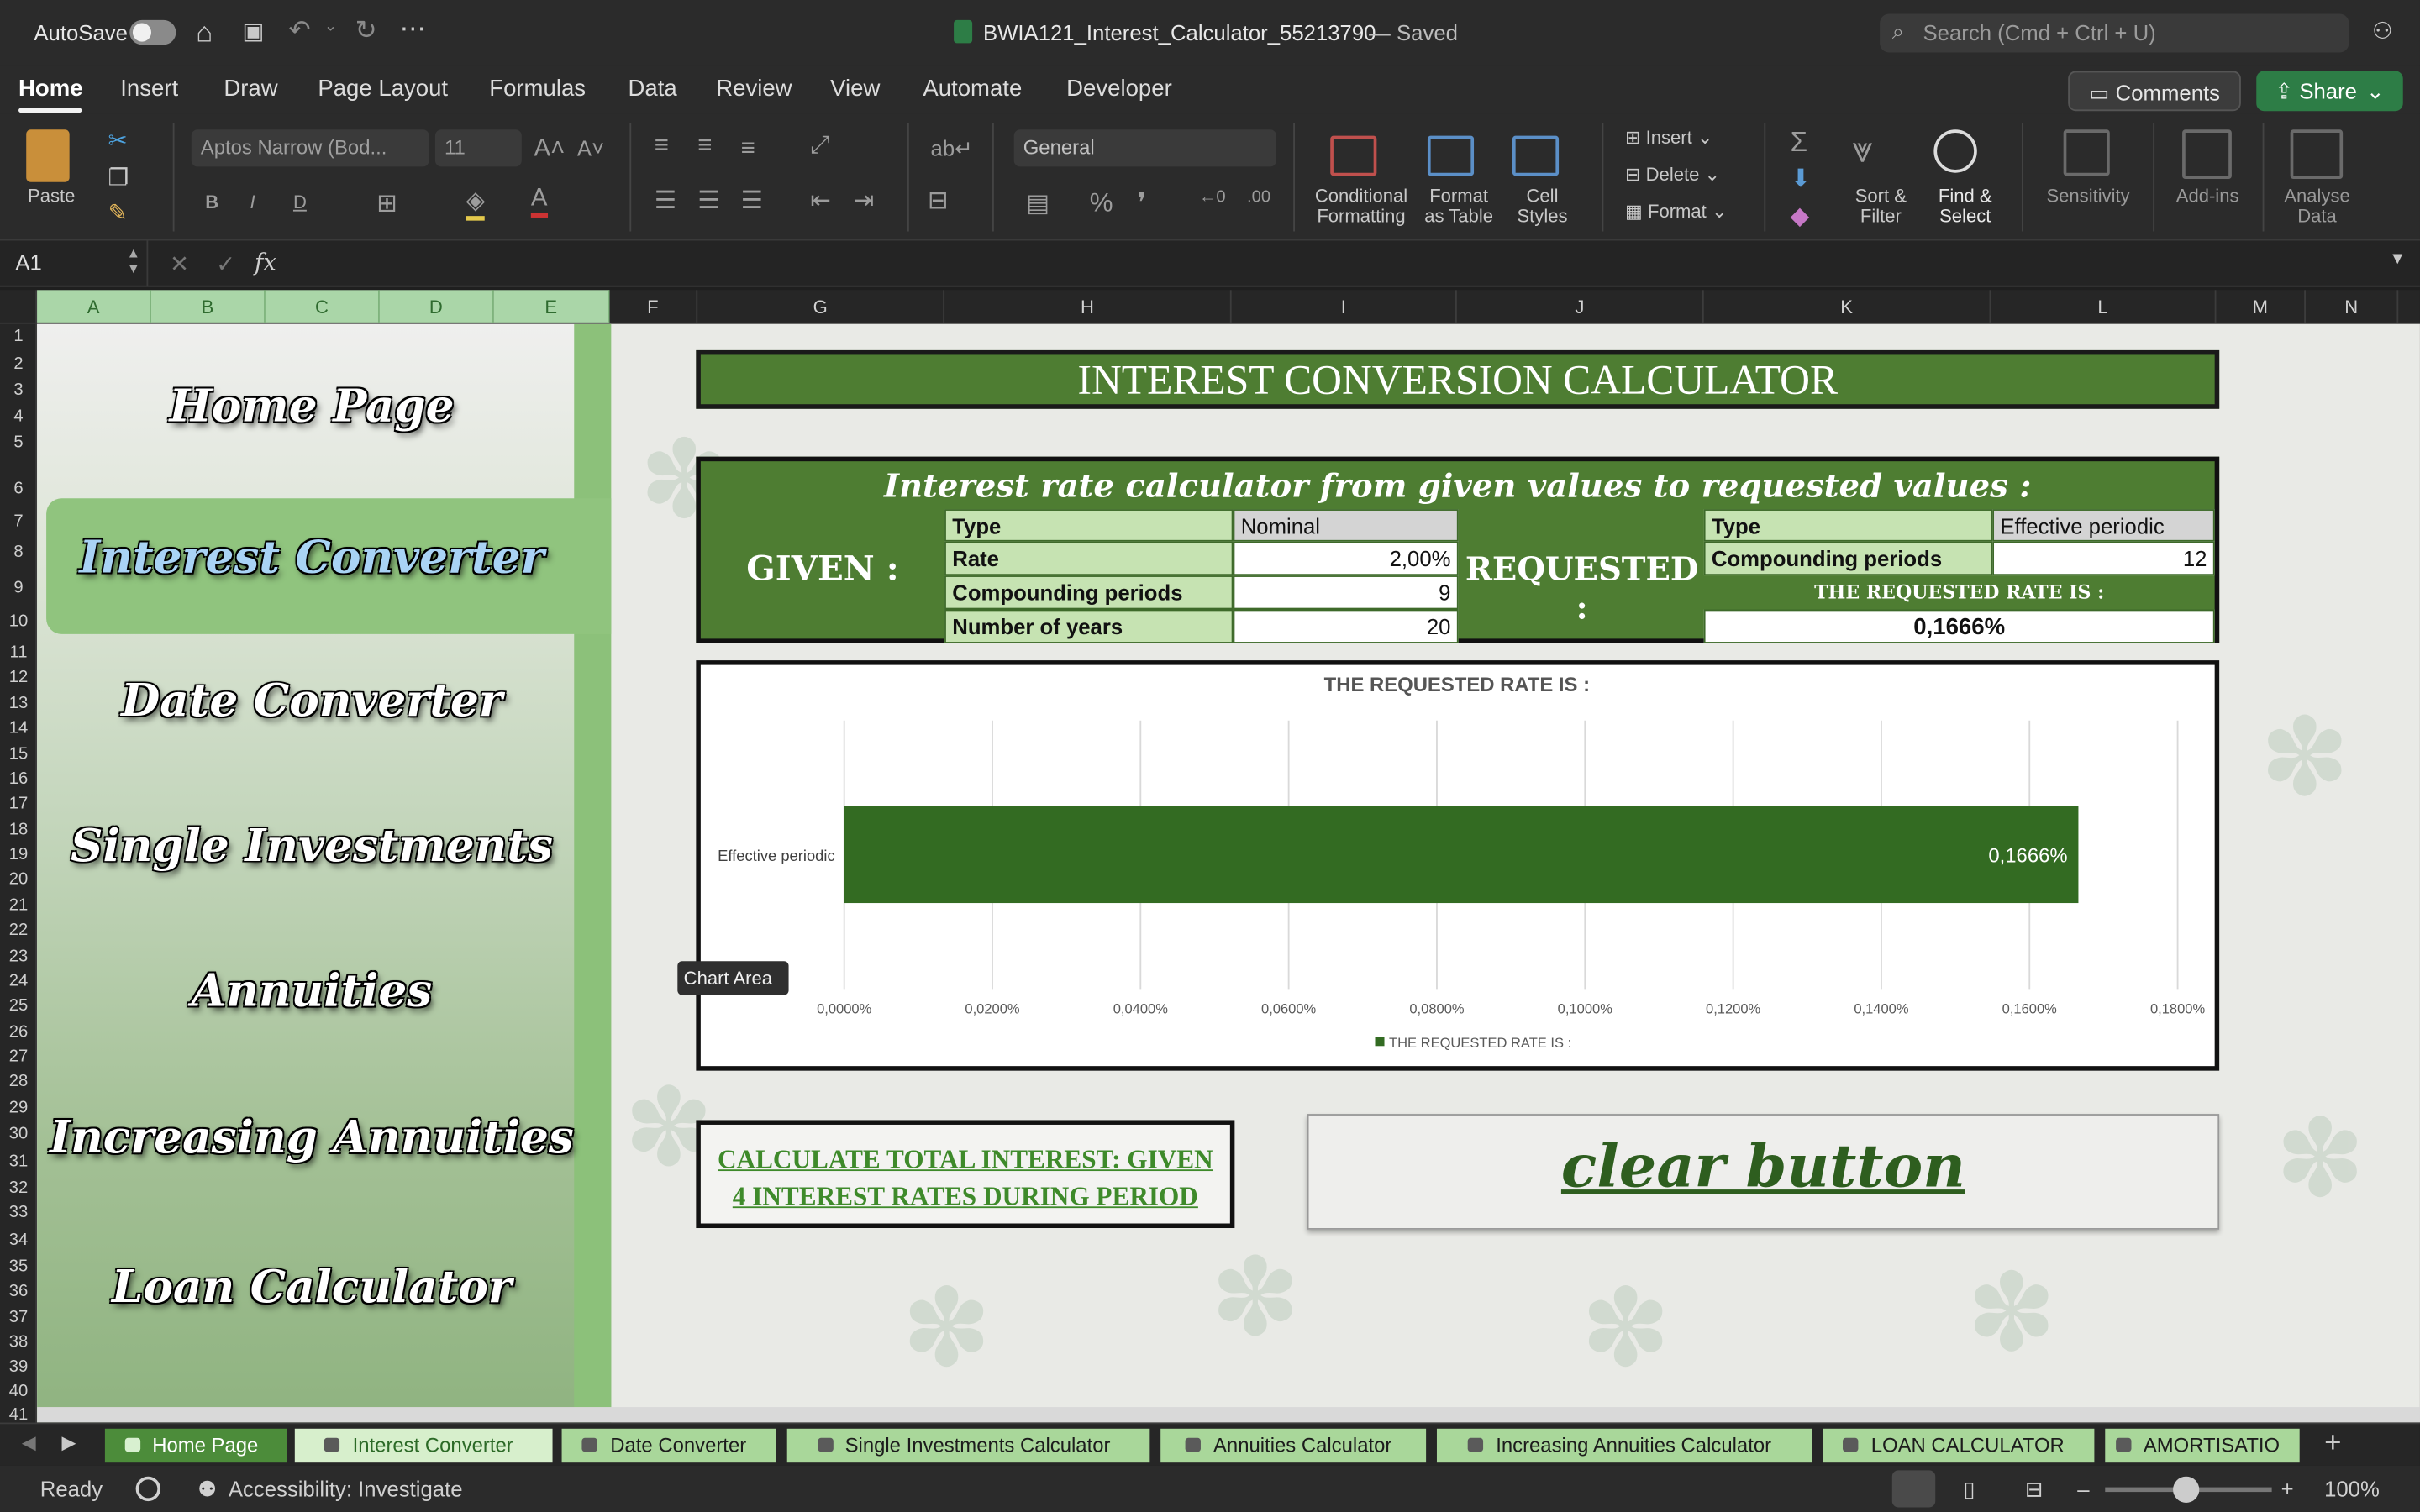  I want to click on scroll-right-icon: ▶, so click(68, 1442).